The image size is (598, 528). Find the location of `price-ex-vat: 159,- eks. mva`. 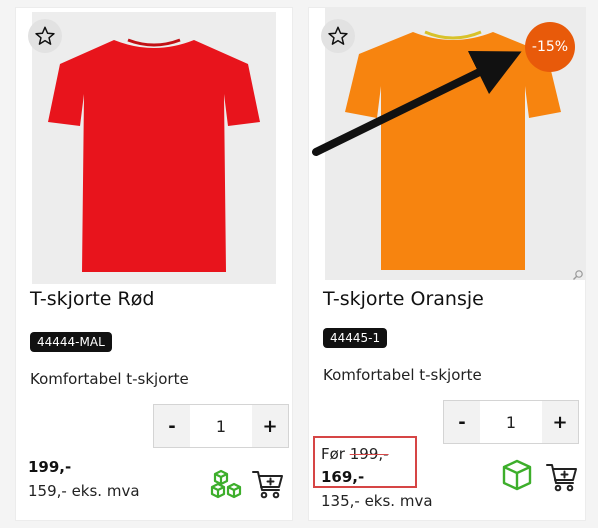

price-ex-vat: 159,- eks. mva is located at coordinates (84, 491).